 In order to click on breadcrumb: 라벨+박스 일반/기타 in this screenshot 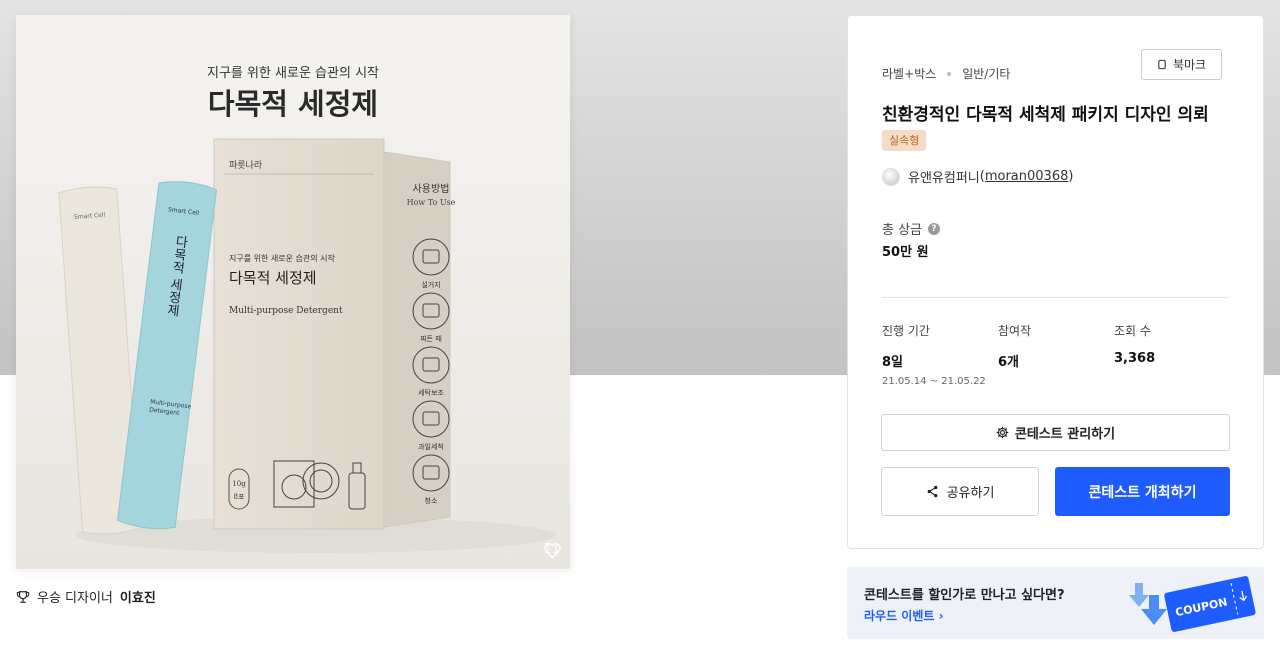, I will do `click(946, 73)`.